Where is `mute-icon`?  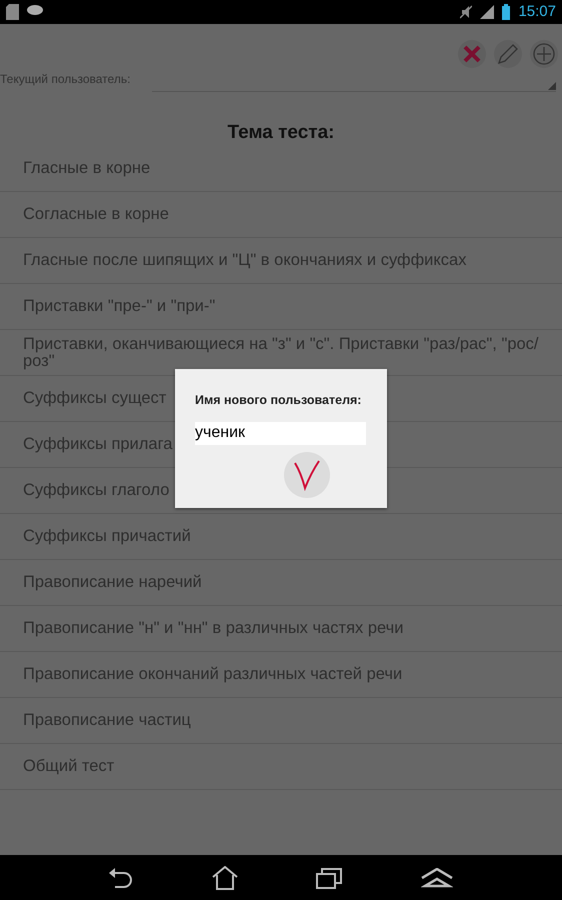
mute-icon is located at coordinates (466, 12).